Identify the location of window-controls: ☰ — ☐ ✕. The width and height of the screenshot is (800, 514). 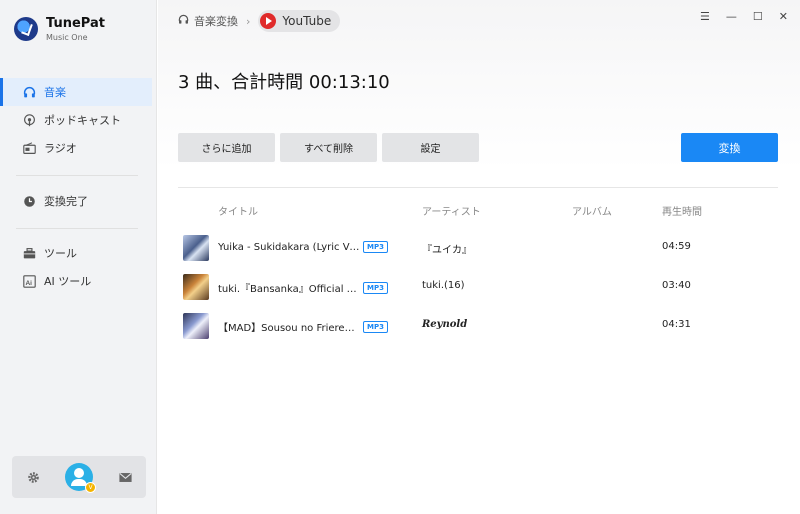
(744, 16).